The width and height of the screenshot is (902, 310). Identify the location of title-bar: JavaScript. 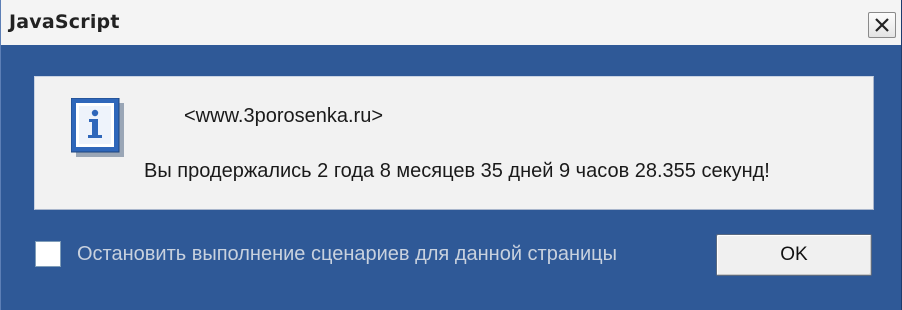
(451, 22).